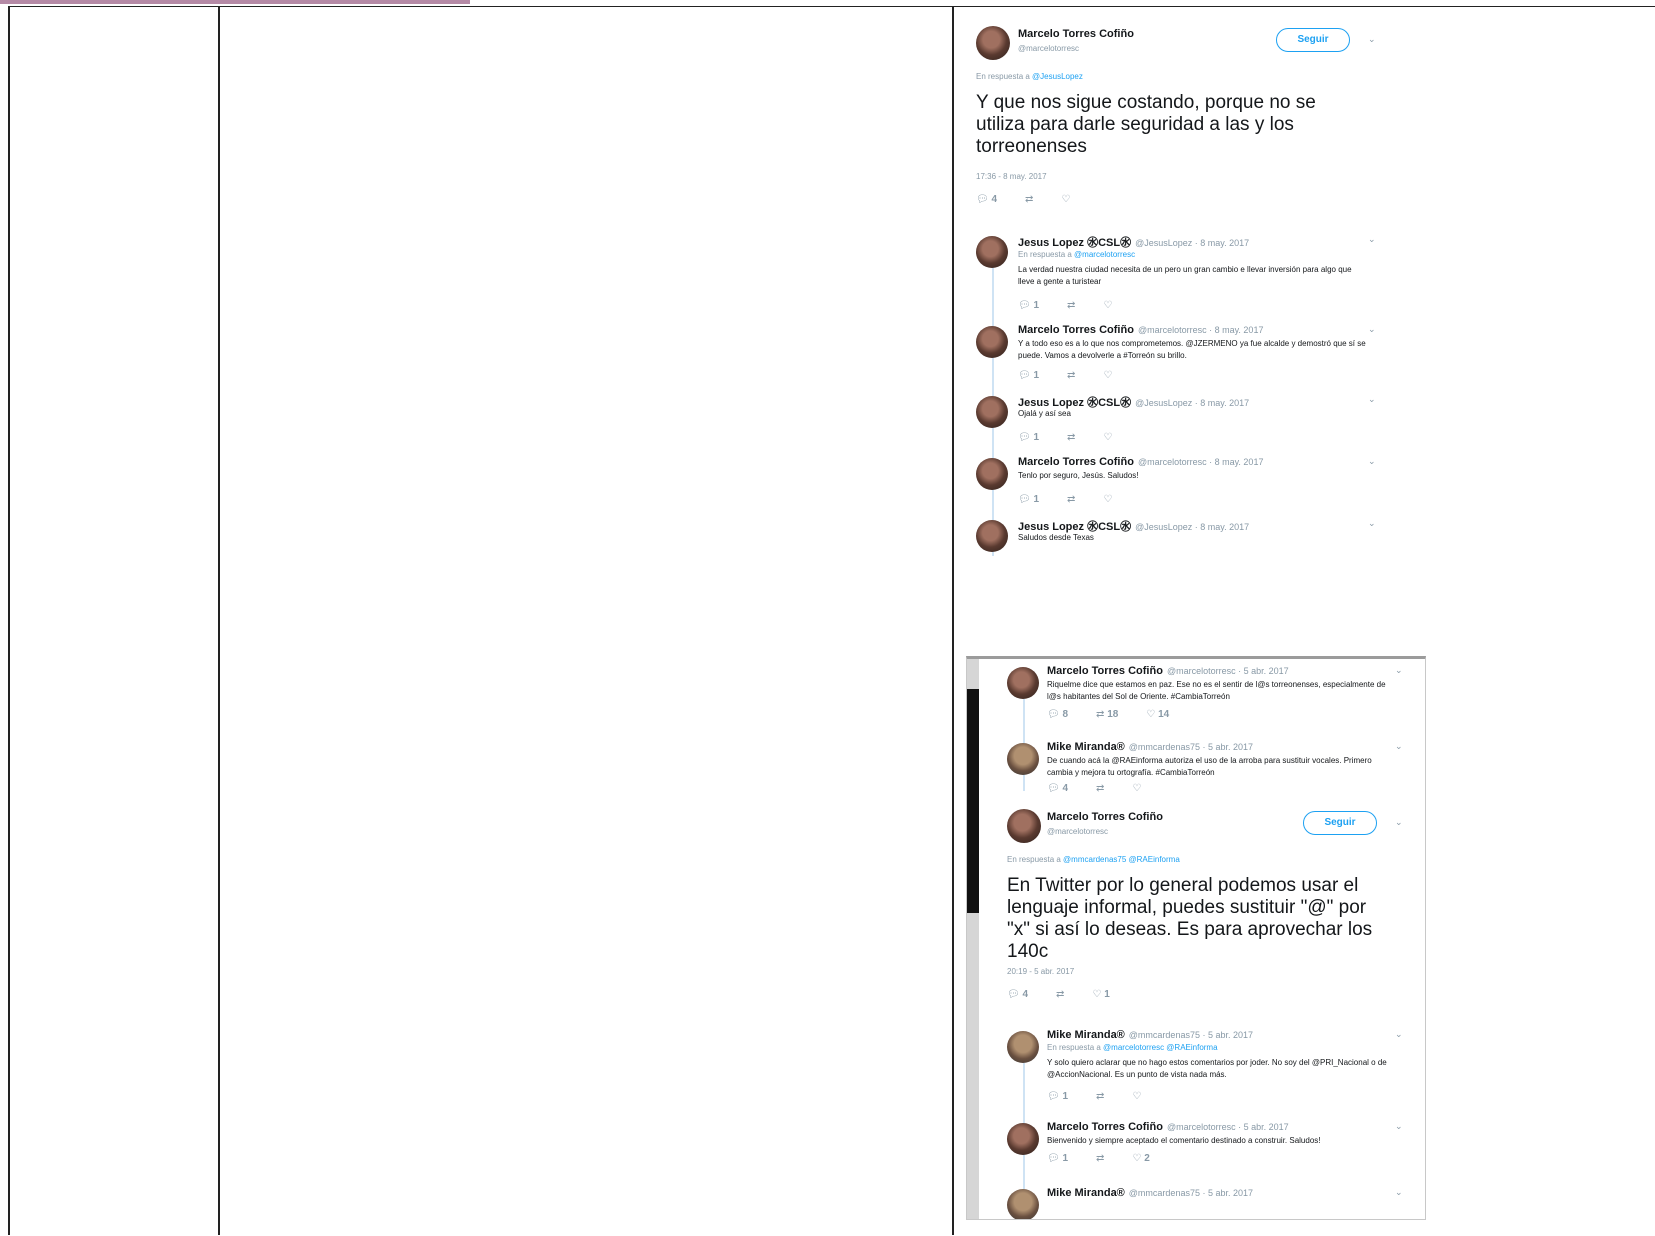  I want to click on top-color-strip, so click(235, 2).